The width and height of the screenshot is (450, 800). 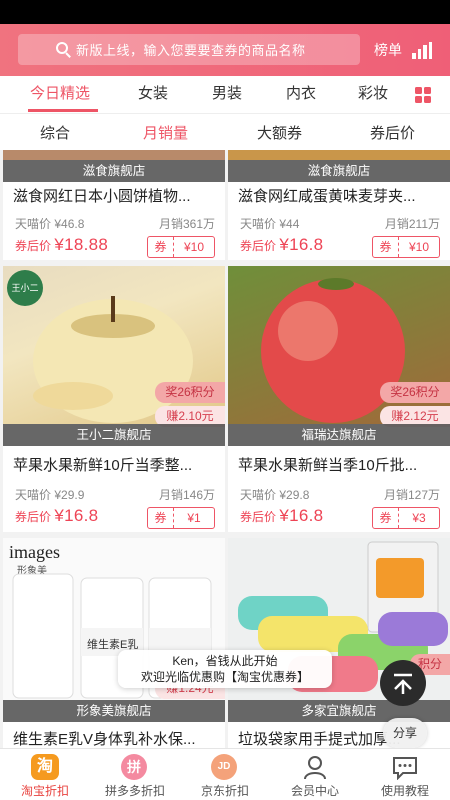 I want to click on after-coupon-price: 券后价 ¥18.88, so click(x=62, y=244).